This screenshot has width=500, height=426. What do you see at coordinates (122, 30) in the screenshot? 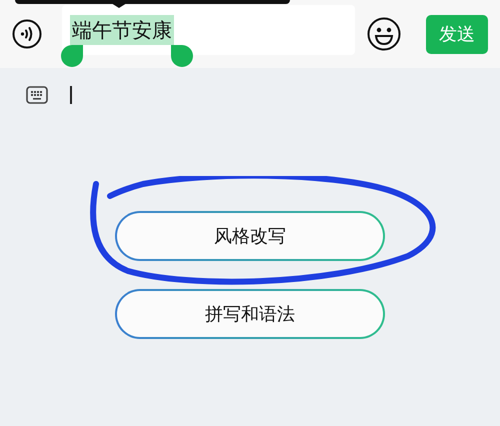
I see `message-text: 端午节安康` at bounding box center [122, 30].